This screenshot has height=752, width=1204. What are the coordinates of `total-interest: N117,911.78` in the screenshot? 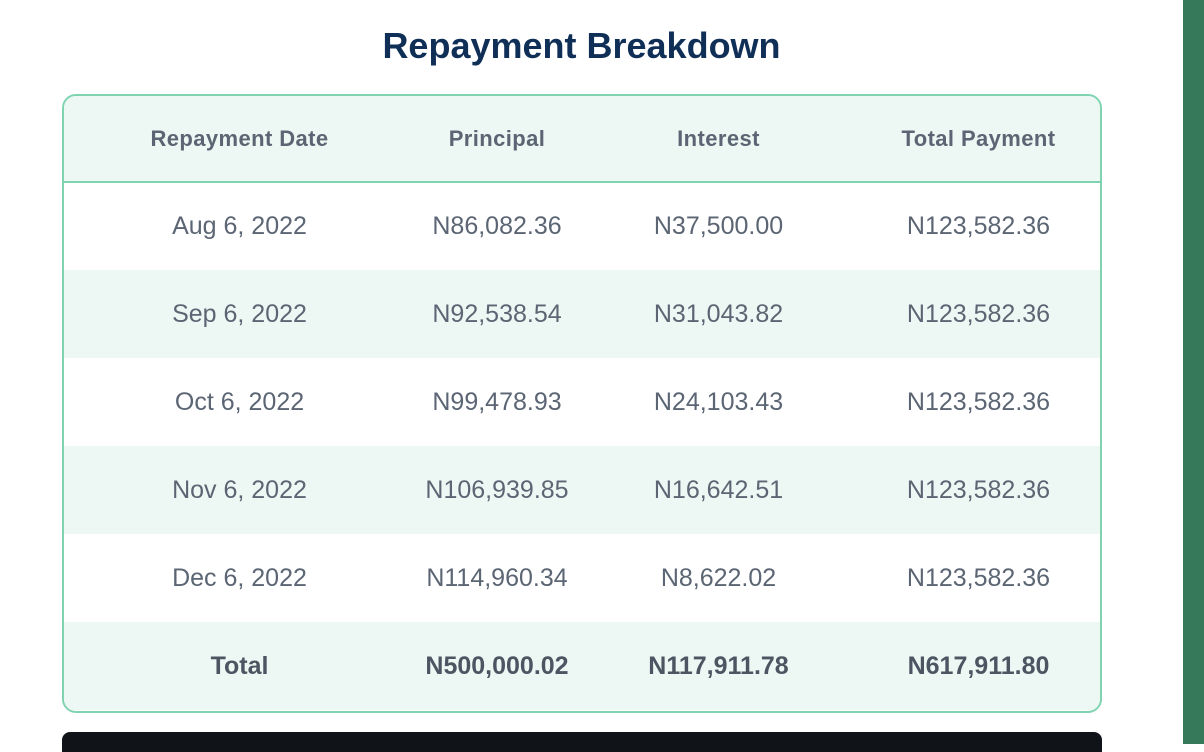 It's located at (718, 665).